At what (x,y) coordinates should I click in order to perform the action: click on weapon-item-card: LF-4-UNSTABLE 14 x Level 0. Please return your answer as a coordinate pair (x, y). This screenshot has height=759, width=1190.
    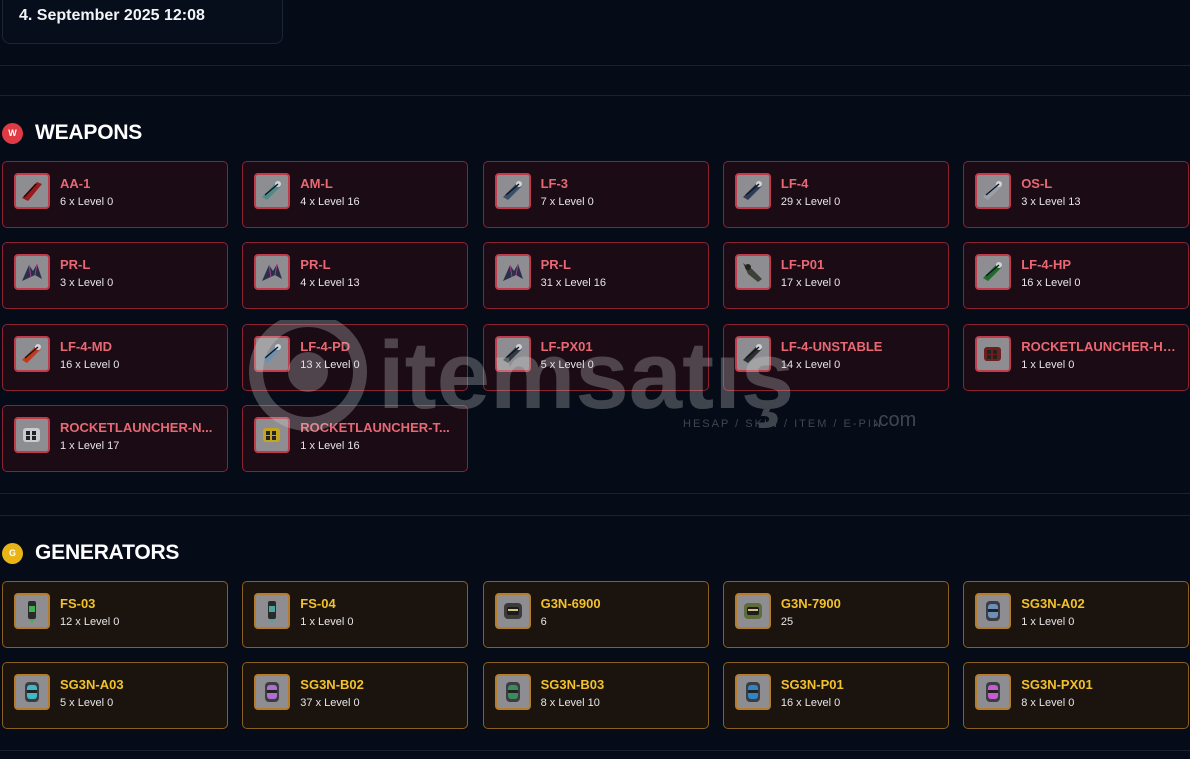
    Looking at the image, I should click on (835, 357).